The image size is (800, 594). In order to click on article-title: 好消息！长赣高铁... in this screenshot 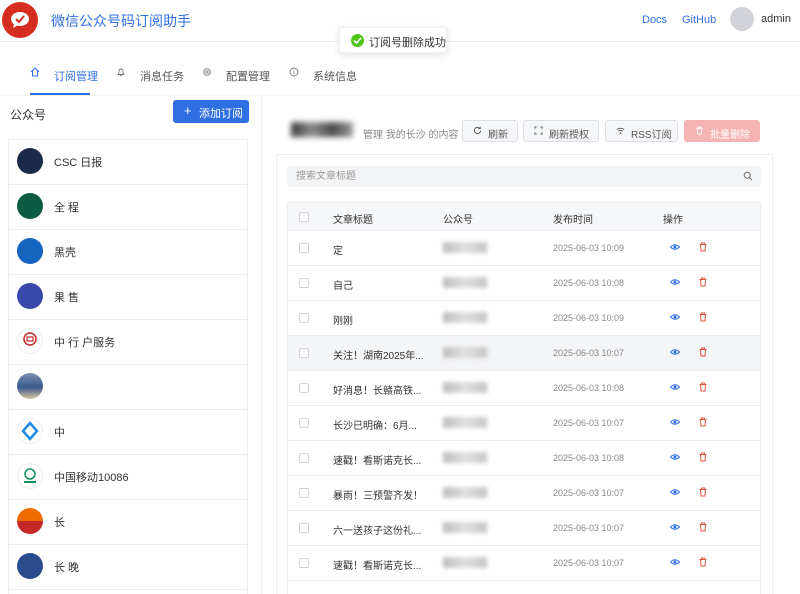, I will do `click(380, 389)`.